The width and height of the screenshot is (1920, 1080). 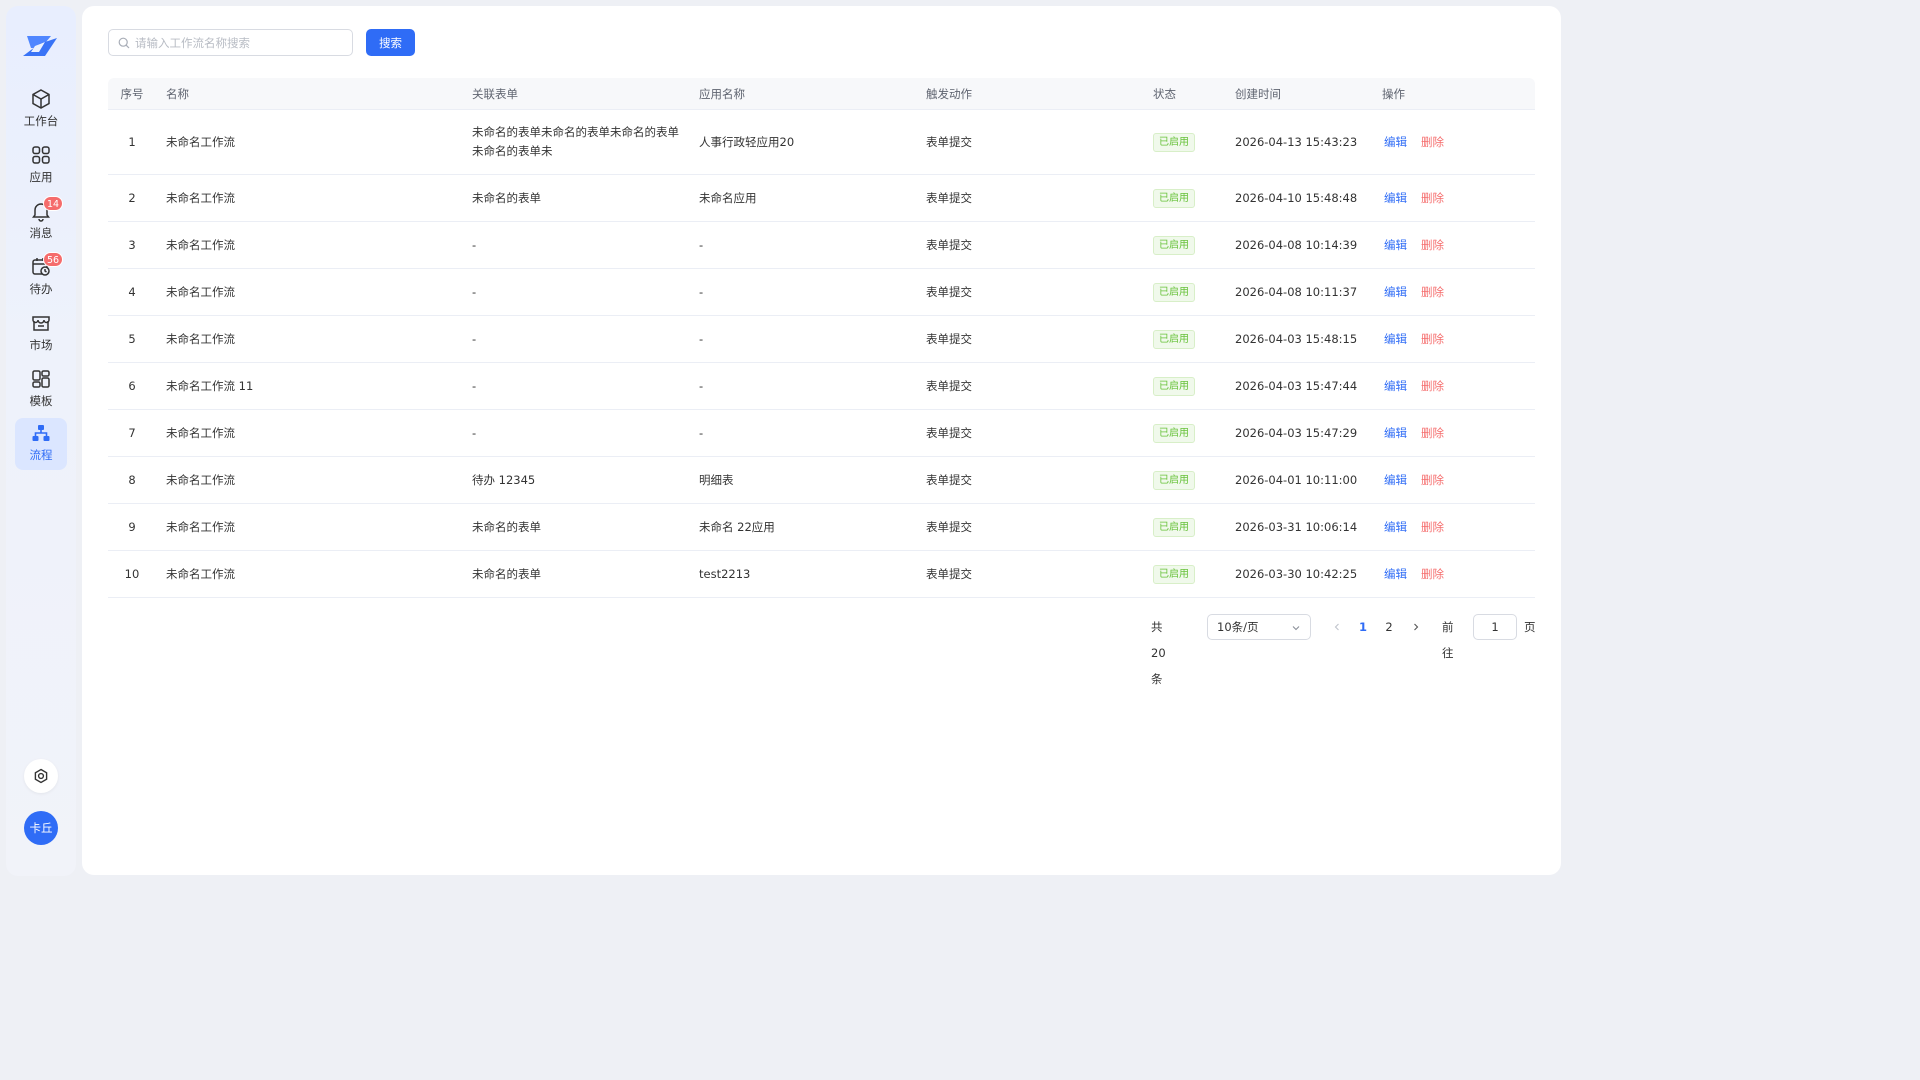 I want to click on sidebar: 工作台 应用 14 消息 56 待办 市场 模板 流程 卡丘, so click(x=41, y=441).